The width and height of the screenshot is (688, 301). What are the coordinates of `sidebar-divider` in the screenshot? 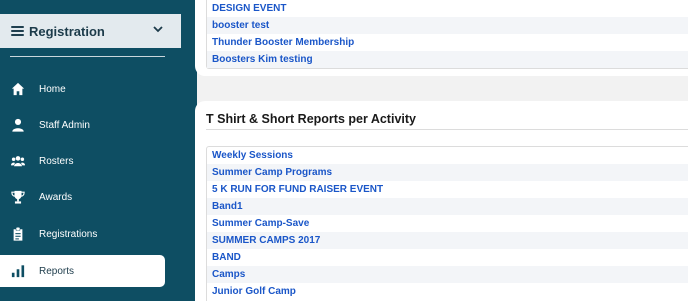 It's located at (87, 56).